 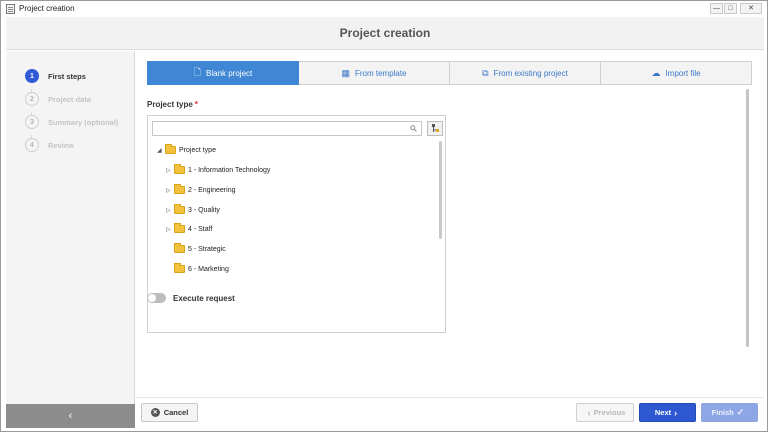 I want to click on tree-node-root: ◢ Project type, so click(x=186, y=150).